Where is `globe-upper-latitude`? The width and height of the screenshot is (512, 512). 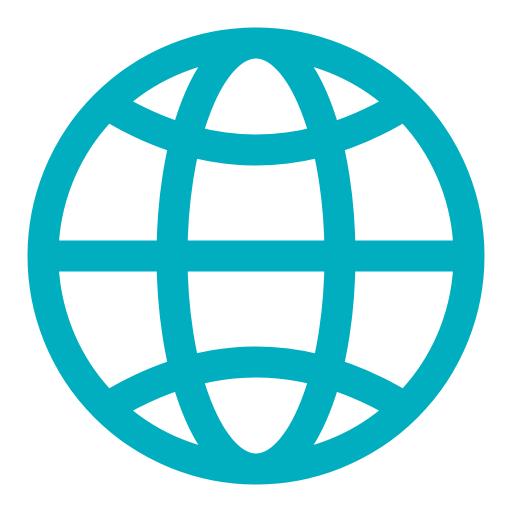
globe-upper-latitude is located at coordinates (256, 126).